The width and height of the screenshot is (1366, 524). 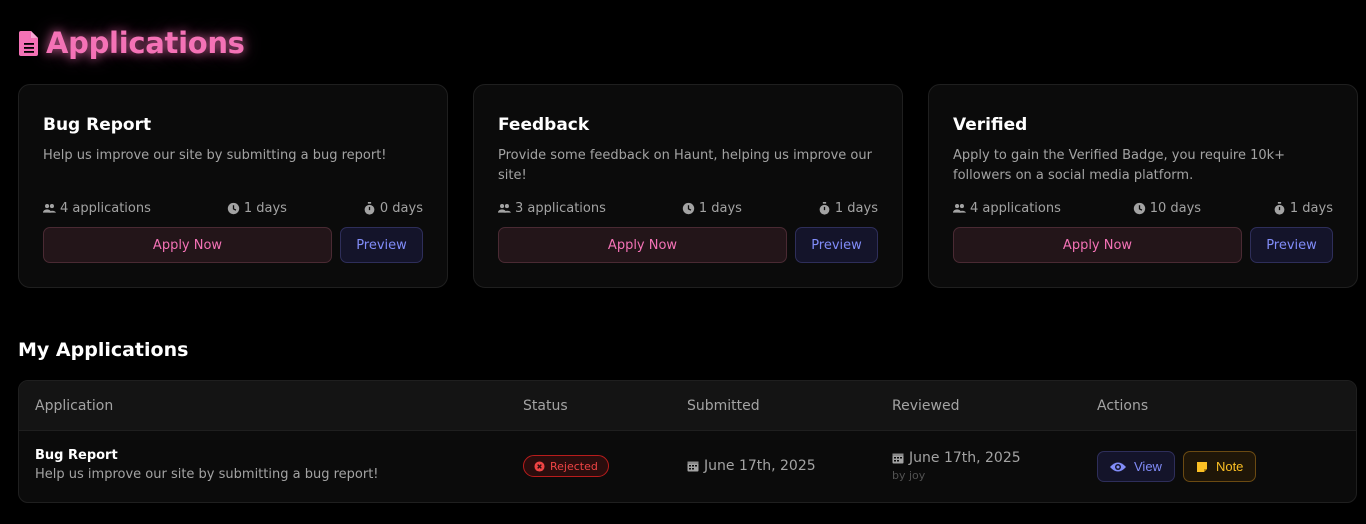 What do you see at coordinates (74, 406) in the screenshot?
I see `column-header-application: Application` at bounding box center [74, 406].